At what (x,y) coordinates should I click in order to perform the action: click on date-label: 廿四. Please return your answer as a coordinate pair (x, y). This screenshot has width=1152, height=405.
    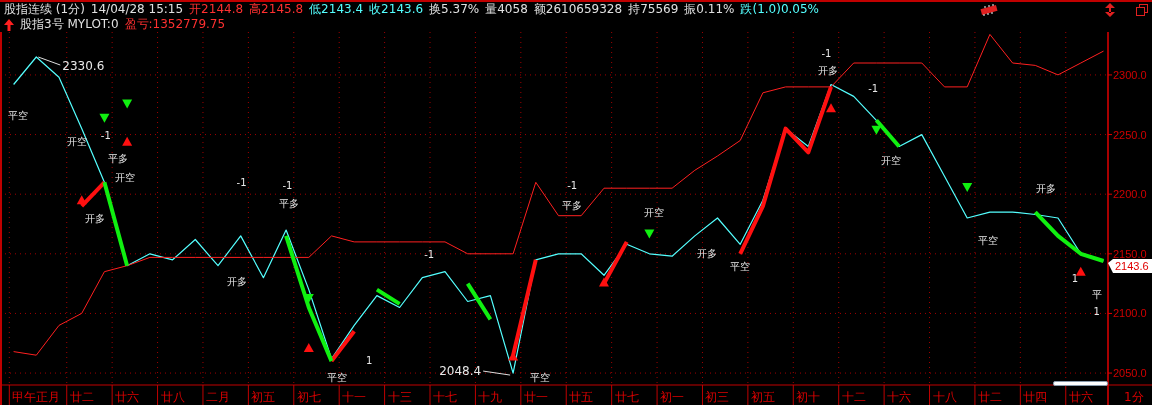
    Looking at the image, I should click on (1035, 397).